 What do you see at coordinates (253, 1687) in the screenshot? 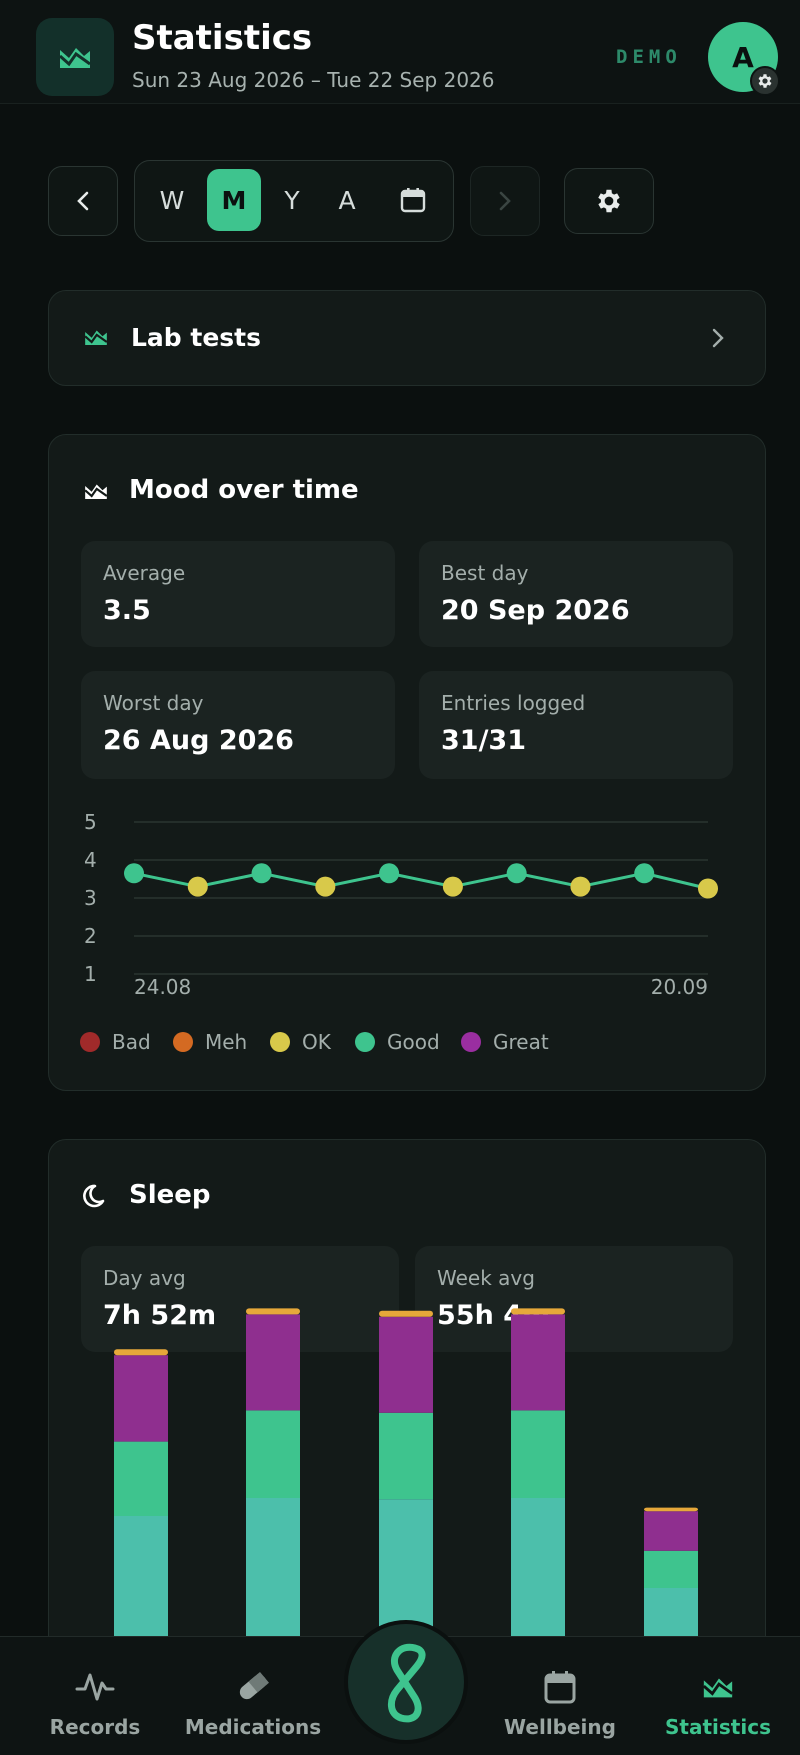
I see `pill-icon` at bounding box center [253, 1687].